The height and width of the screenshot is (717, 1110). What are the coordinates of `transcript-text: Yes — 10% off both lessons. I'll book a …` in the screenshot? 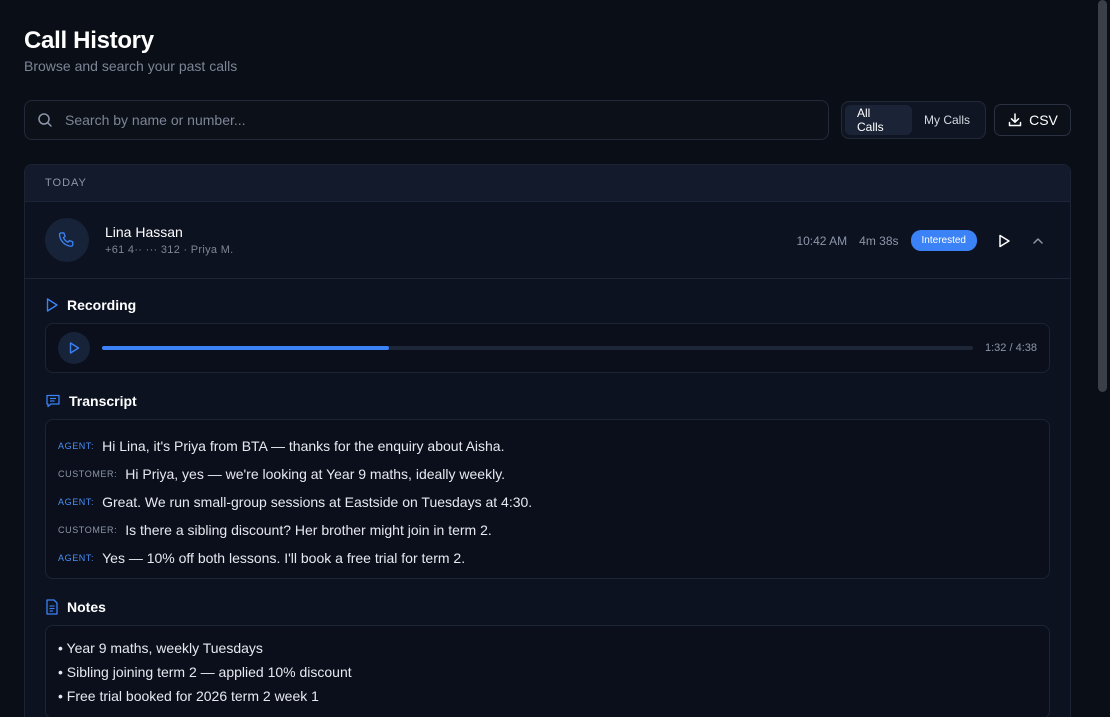 It's located at (284, 558).